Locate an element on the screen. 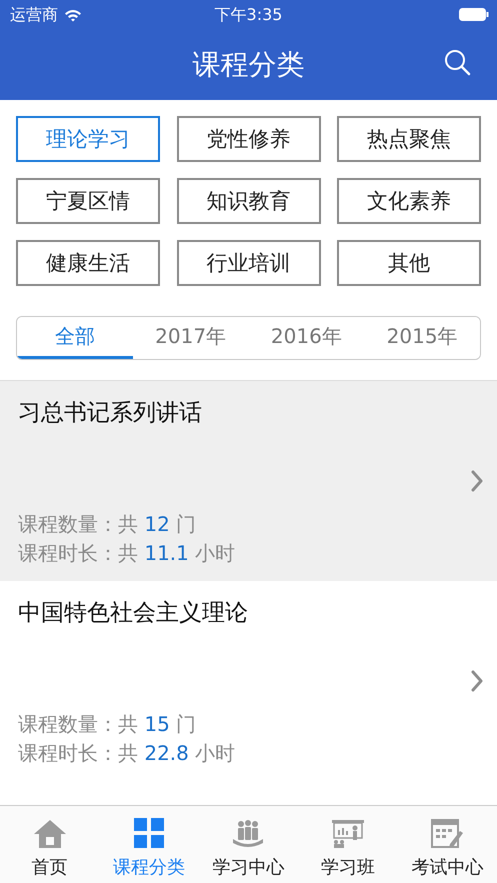  house-icon is located at coordinates (49, 834).